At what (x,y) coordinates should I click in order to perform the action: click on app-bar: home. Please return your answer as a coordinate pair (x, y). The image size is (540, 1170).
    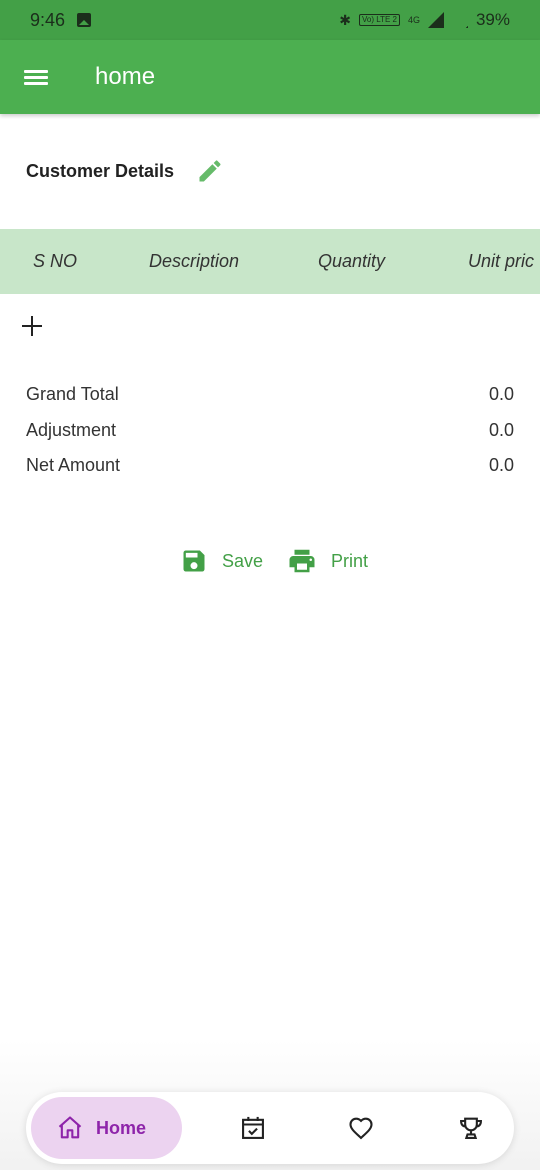
    Looking at the image, I should click on (270, 77).